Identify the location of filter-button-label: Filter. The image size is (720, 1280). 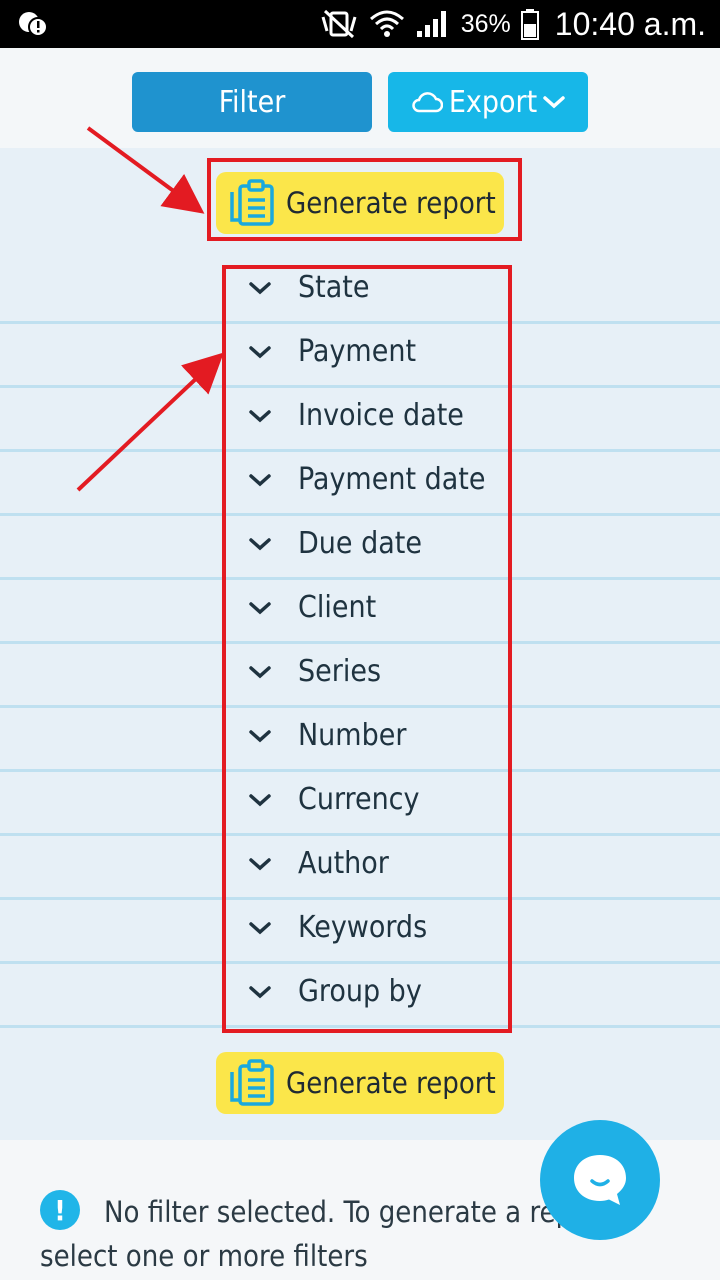
(252, 102).